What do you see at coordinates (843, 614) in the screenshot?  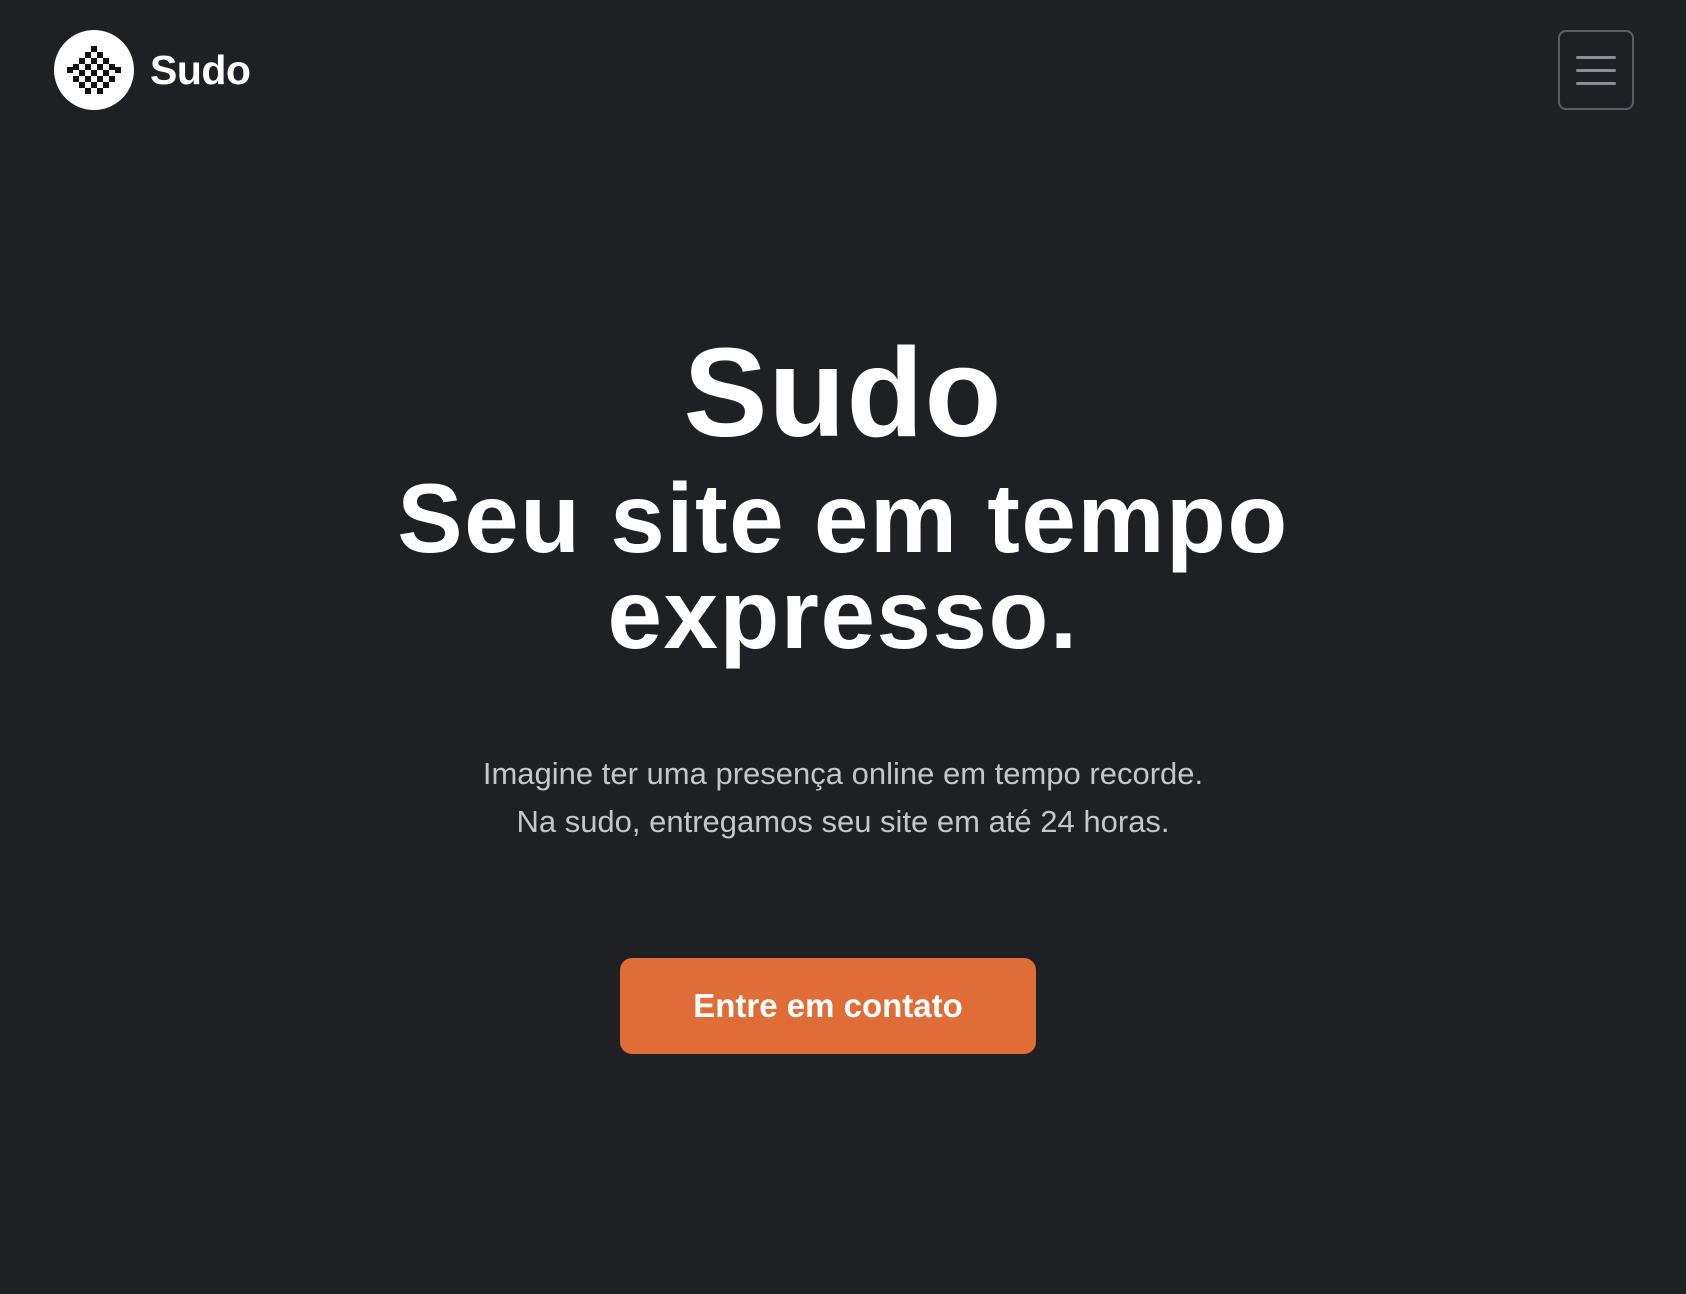 I see `hero-subtitle-line-2: expresso.` at bounding box center [843, 614].